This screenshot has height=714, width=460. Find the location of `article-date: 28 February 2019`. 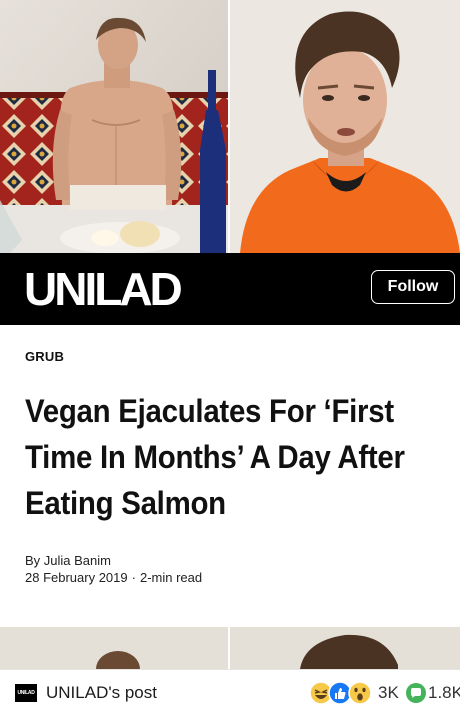

article-date: 28 February 2019 is located at coordinates (76, 577).